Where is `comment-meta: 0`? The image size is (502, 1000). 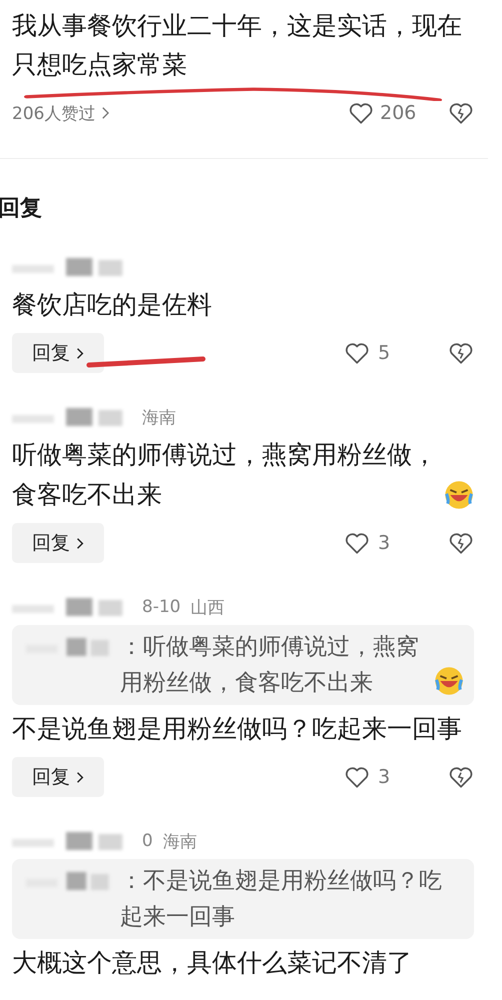
comment-meta: 0 is located at coordinates (147, 841).